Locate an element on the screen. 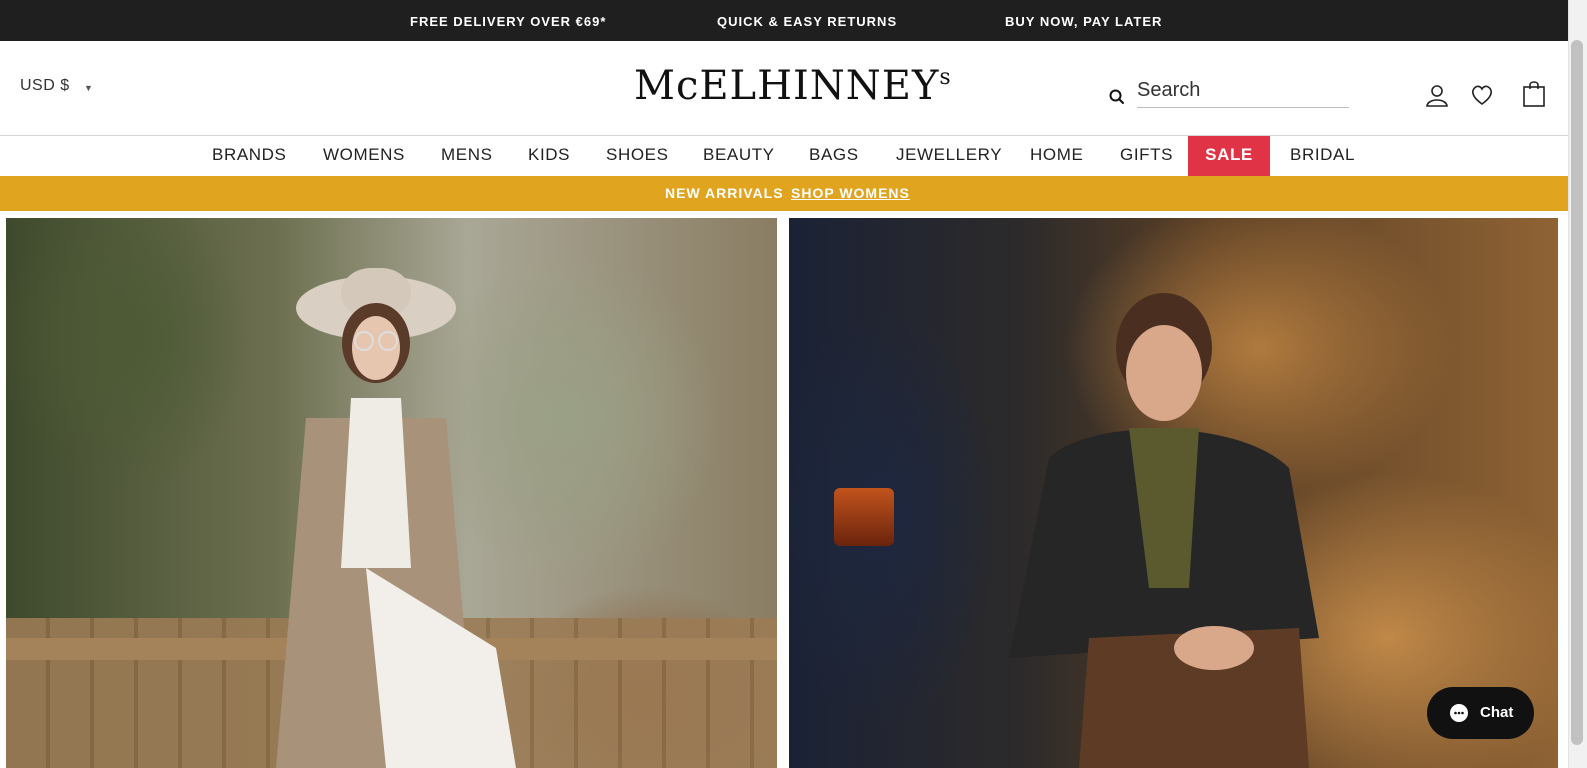 The height and width of the screenshot is (768, 1587). nav-item-mens: MENS is located at coordinates (467, 156).